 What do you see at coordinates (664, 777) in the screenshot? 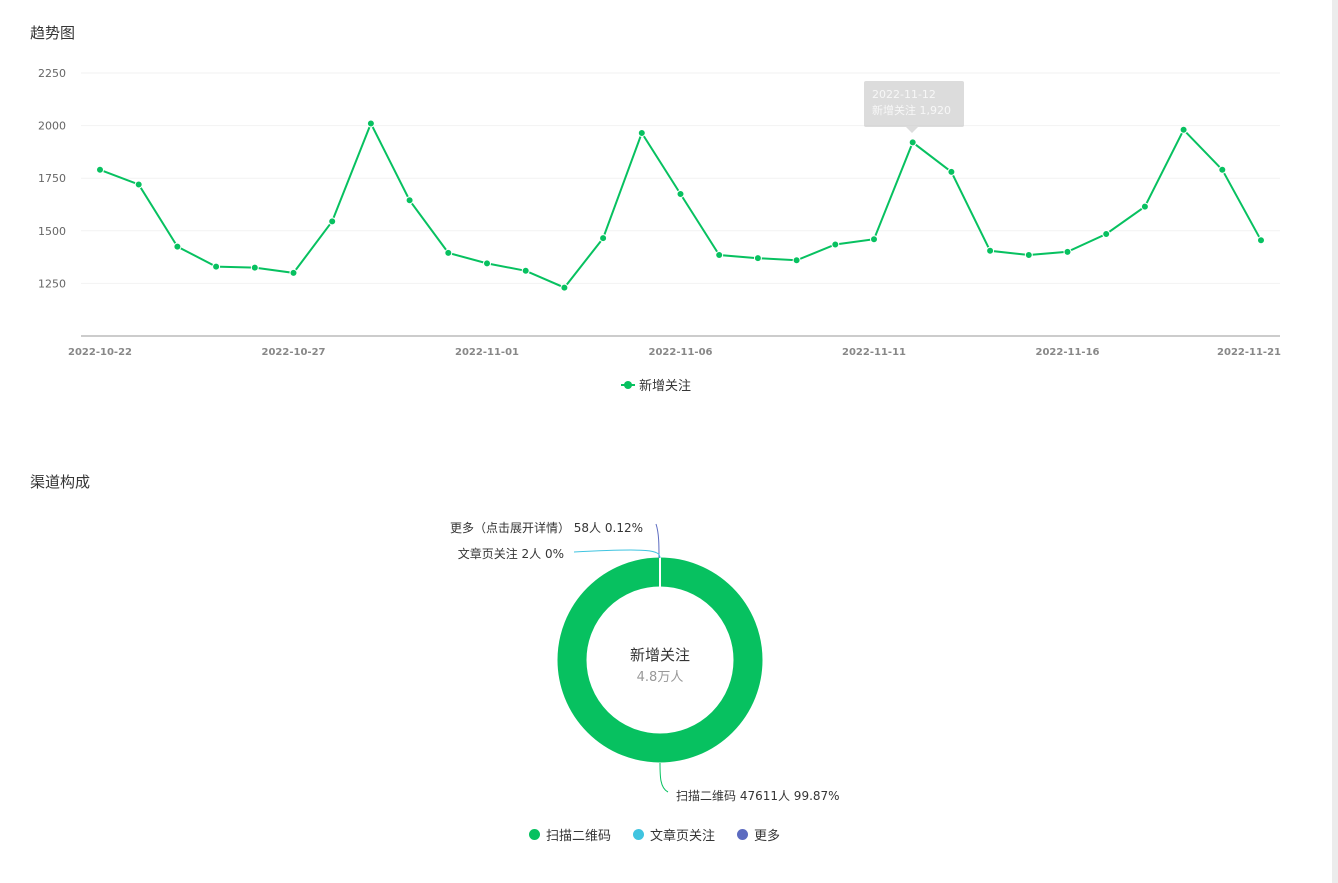
I see `leader-line-scan-qr` at bounding box center [664, 777].